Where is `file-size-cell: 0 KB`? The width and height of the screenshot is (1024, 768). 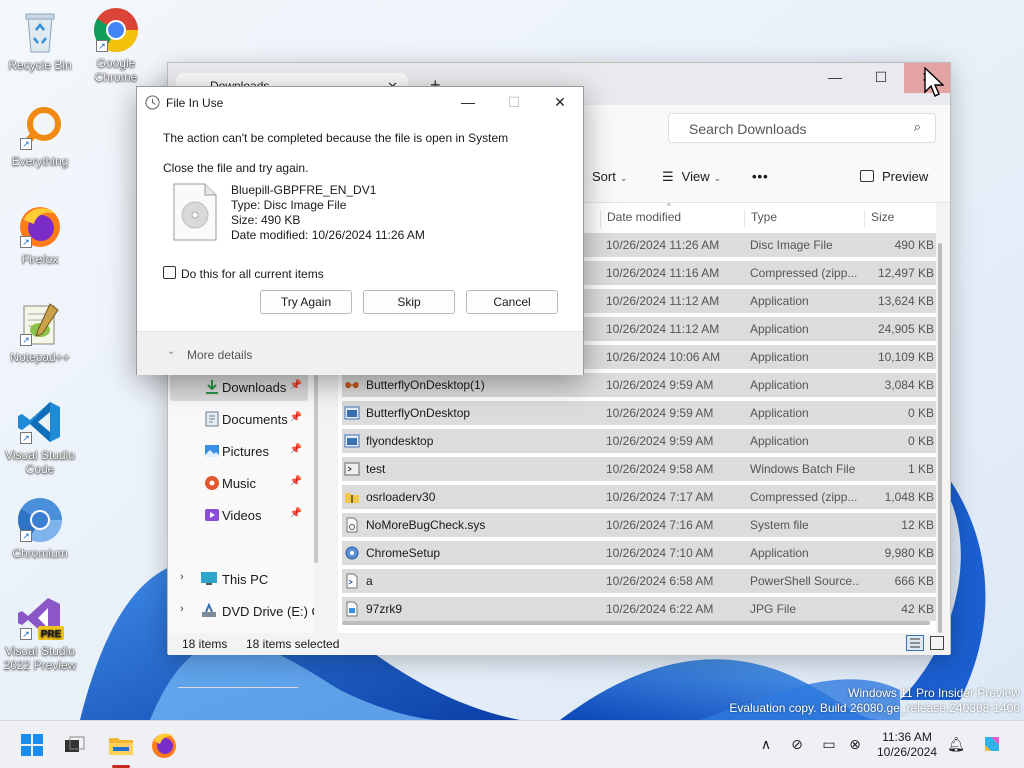 file-size-cell: 0 KB is located at coordinates (920, 413).